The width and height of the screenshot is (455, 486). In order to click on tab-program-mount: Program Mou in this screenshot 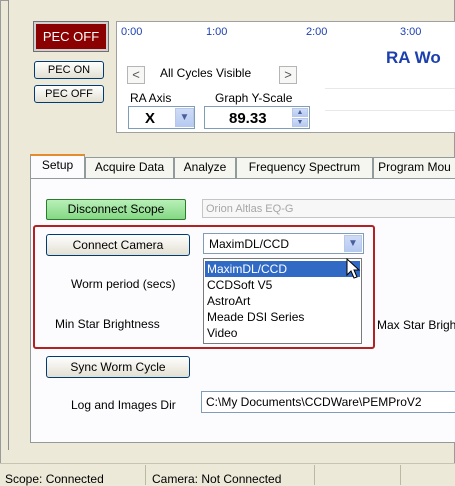, I will do `click(414, 167)`.